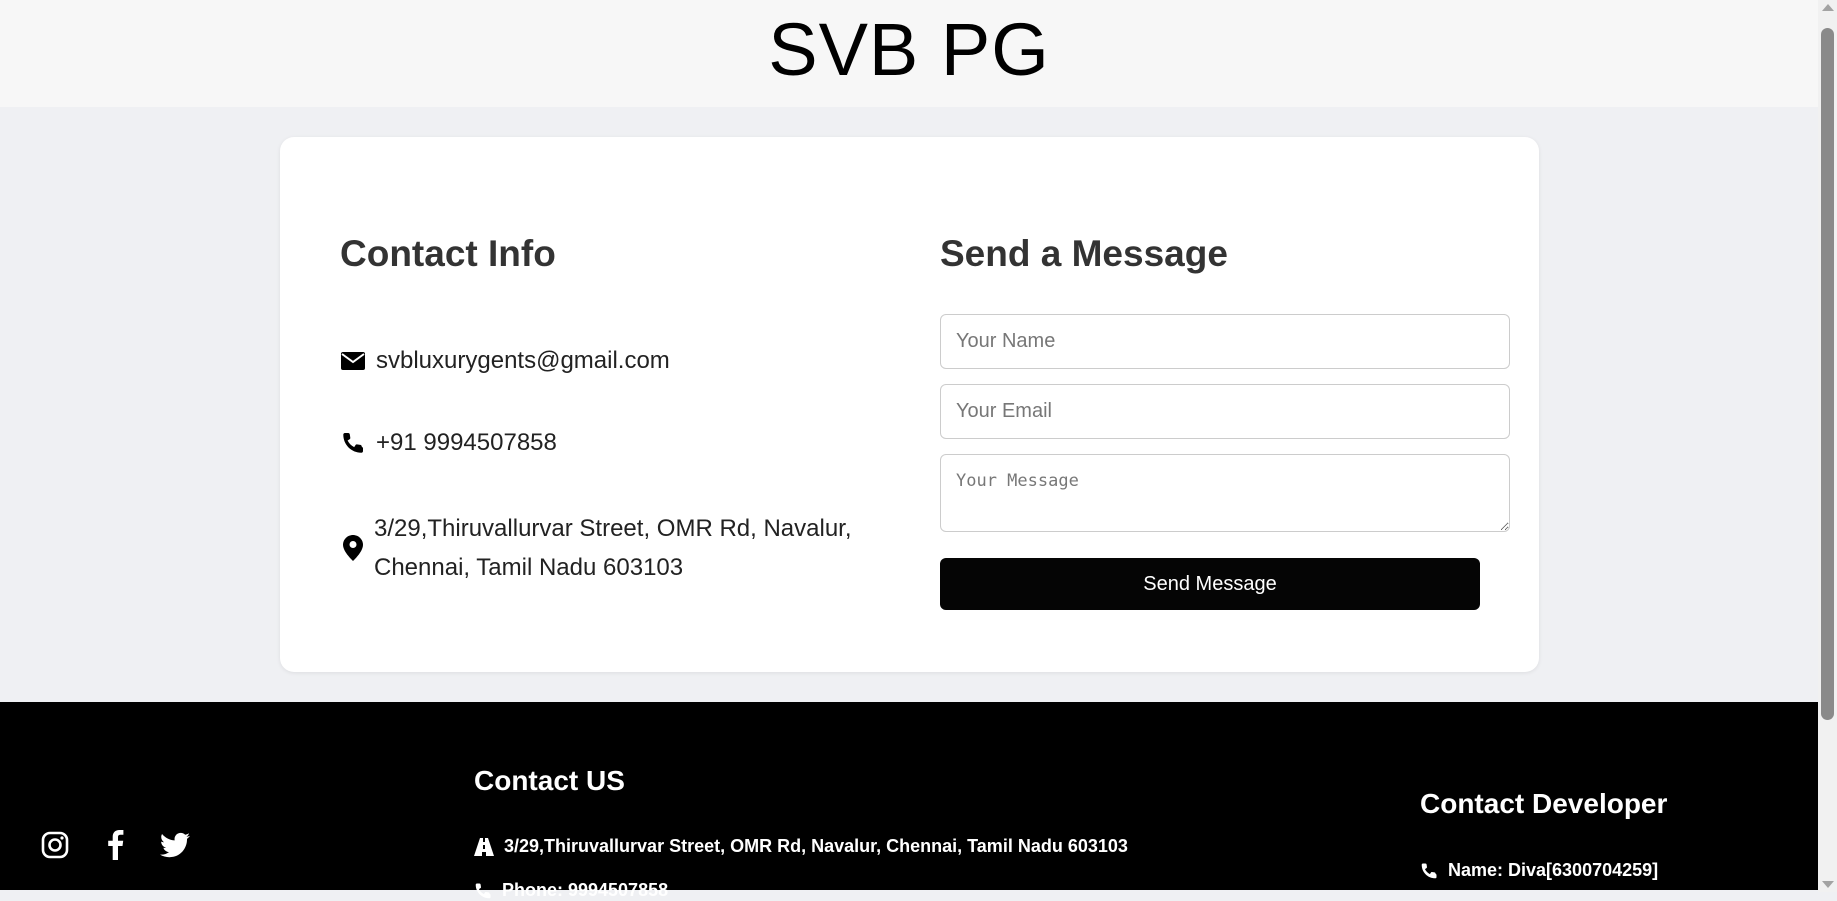  I want to click on road-icon, so click(484, 846).